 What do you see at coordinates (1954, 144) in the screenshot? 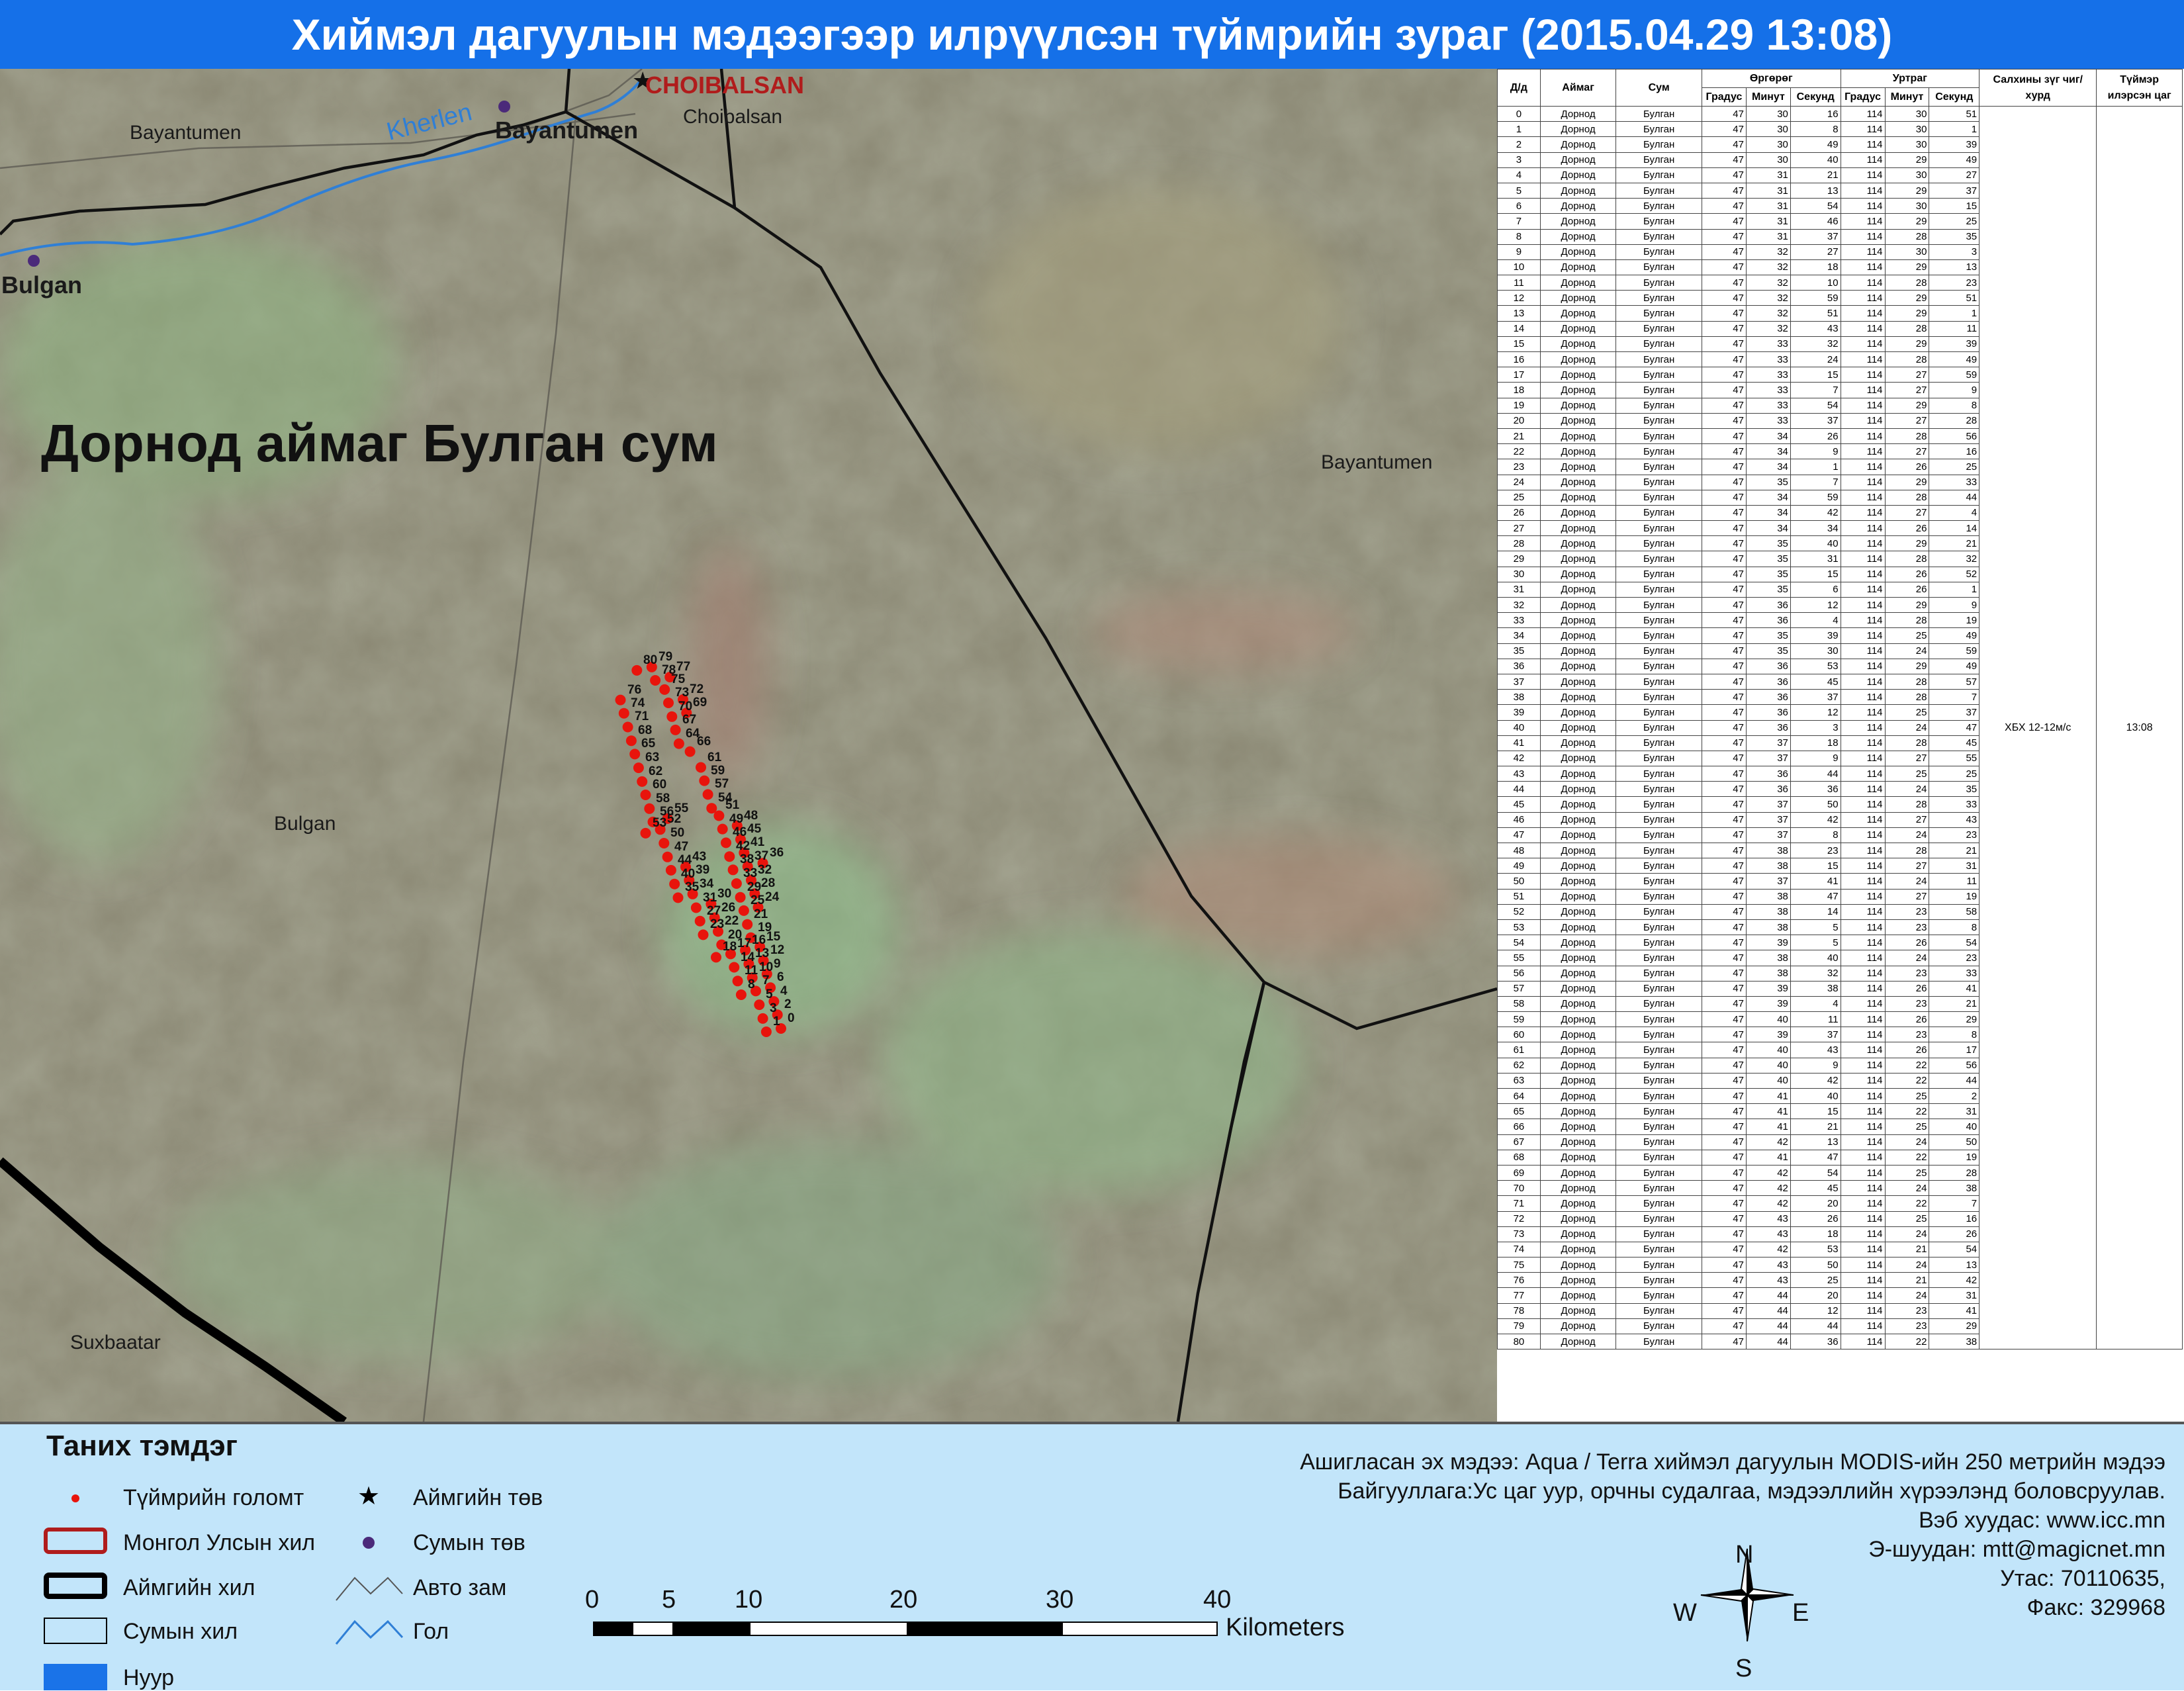
I see `table-cell: 39` at bounding box center [1954, 144].